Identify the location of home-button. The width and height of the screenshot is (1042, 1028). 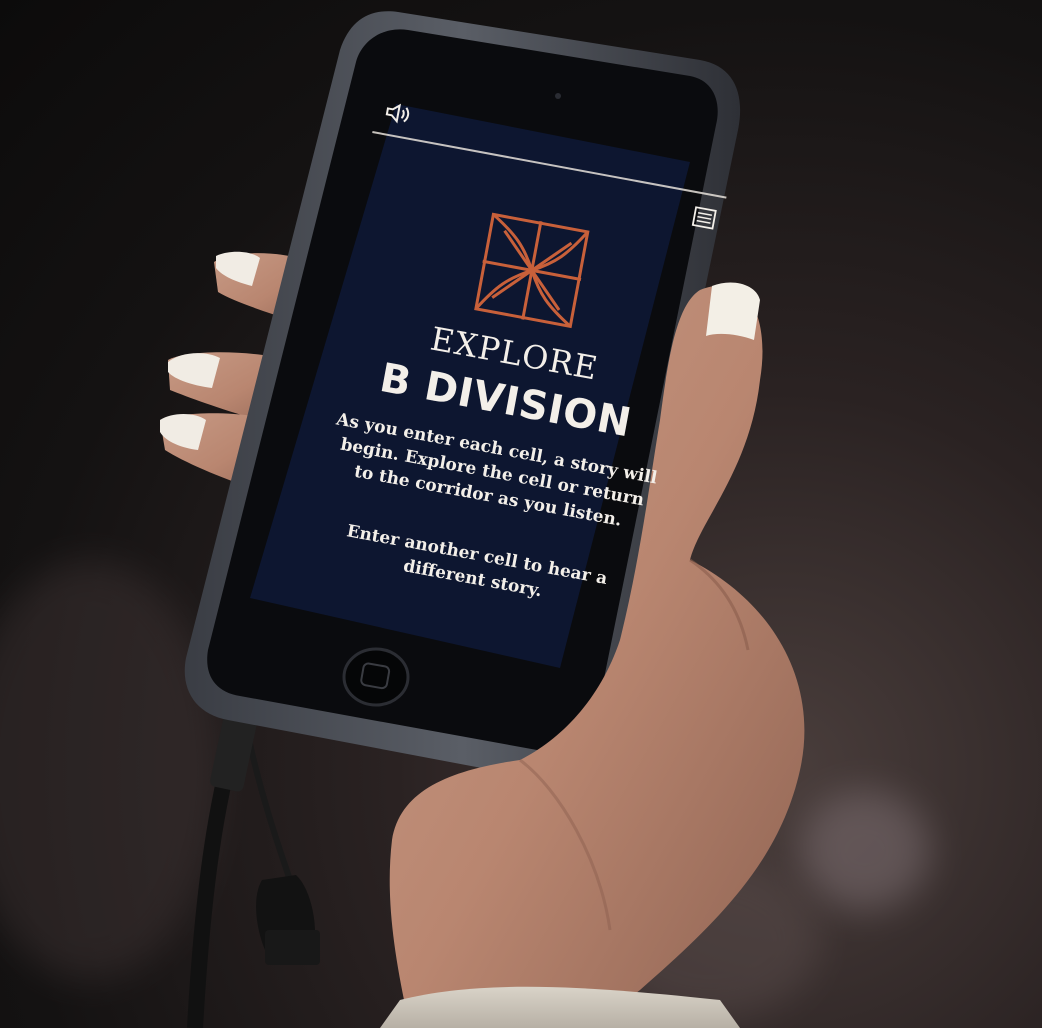
(376, 677).